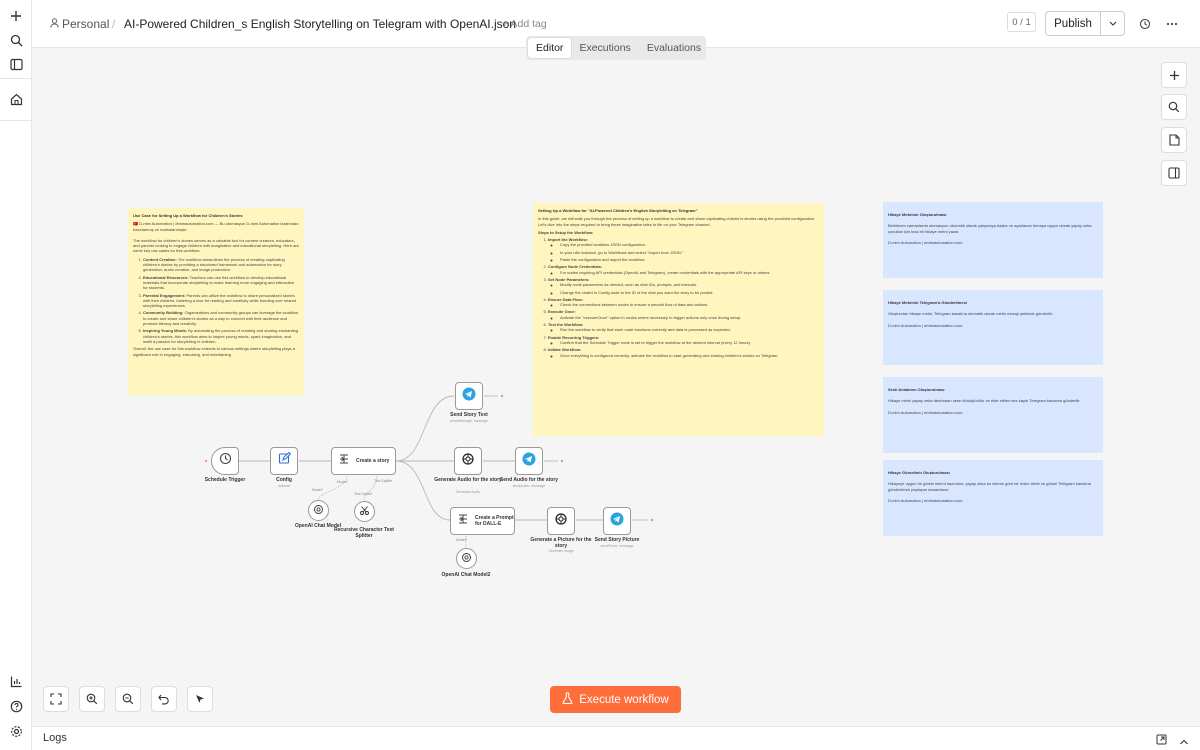 This screenshot has width=1200, height=750. What do you see at coordinates (128, 699) in the screenshot?
I see `zoom-out-icon` at bounding box center [128, 699].